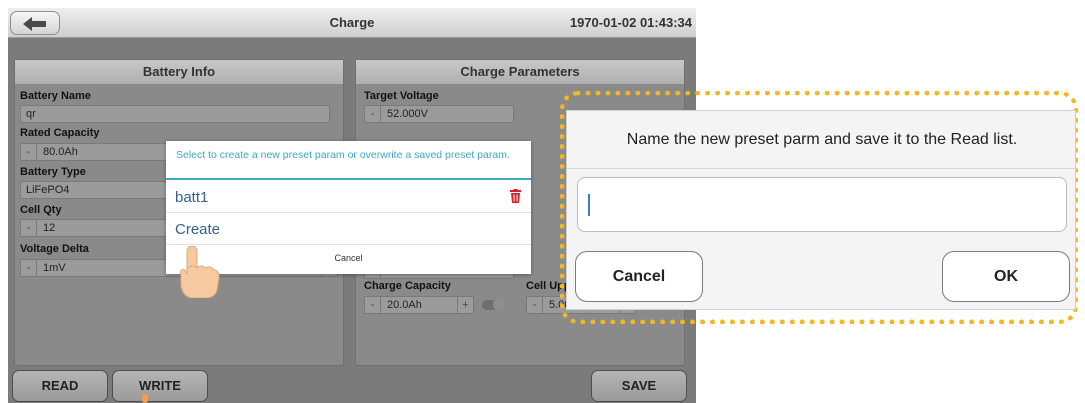 The image size is (1085, 403). What do you see at coordinates (515, 196) in the screenshot?
I see `trash-icon` at bounding box center [515, 196].